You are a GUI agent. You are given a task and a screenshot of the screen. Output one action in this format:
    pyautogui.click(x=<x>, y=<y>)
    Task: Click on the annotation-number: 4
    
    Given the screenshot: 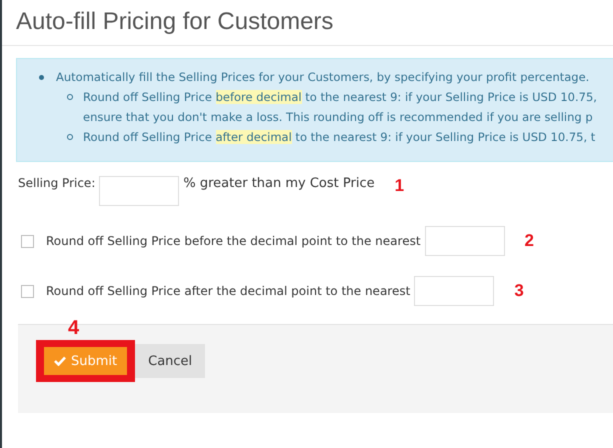 What is the action you would take?
    pyautogui.click(x=74, y=328)
    